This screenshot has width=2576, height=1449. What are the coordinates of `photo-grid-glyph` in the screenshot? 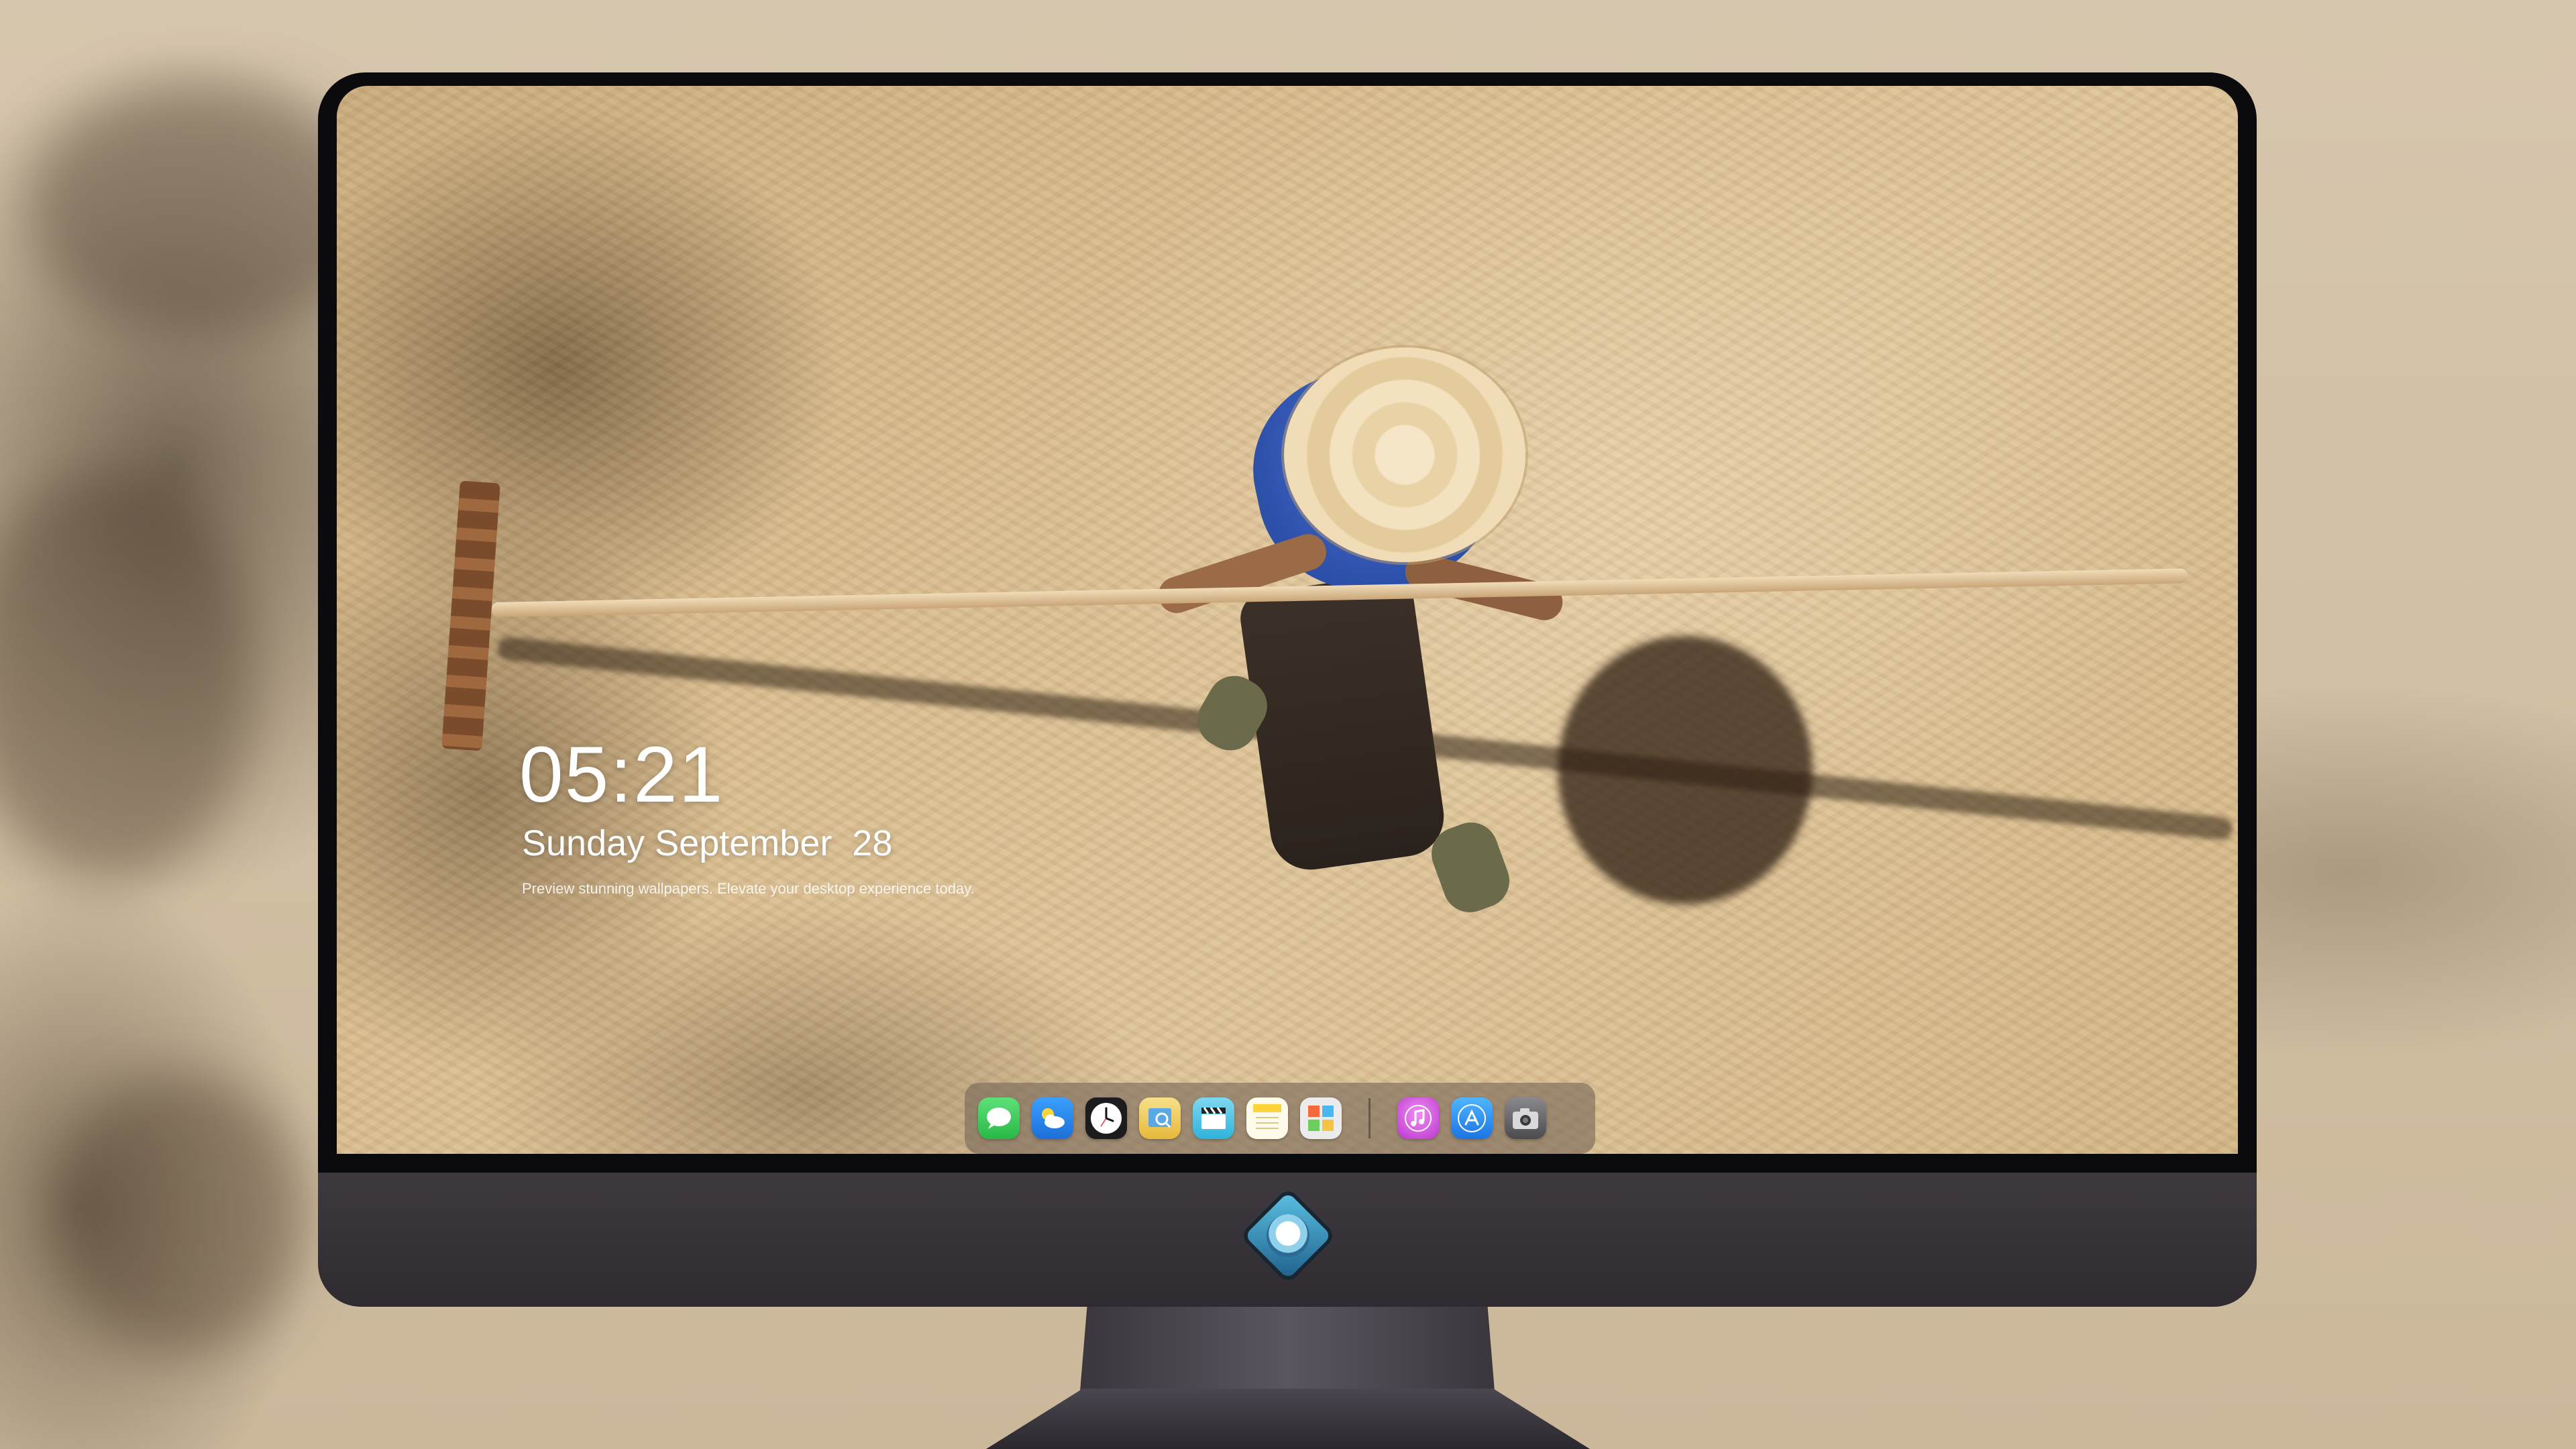 It's located at (1321, 1118).